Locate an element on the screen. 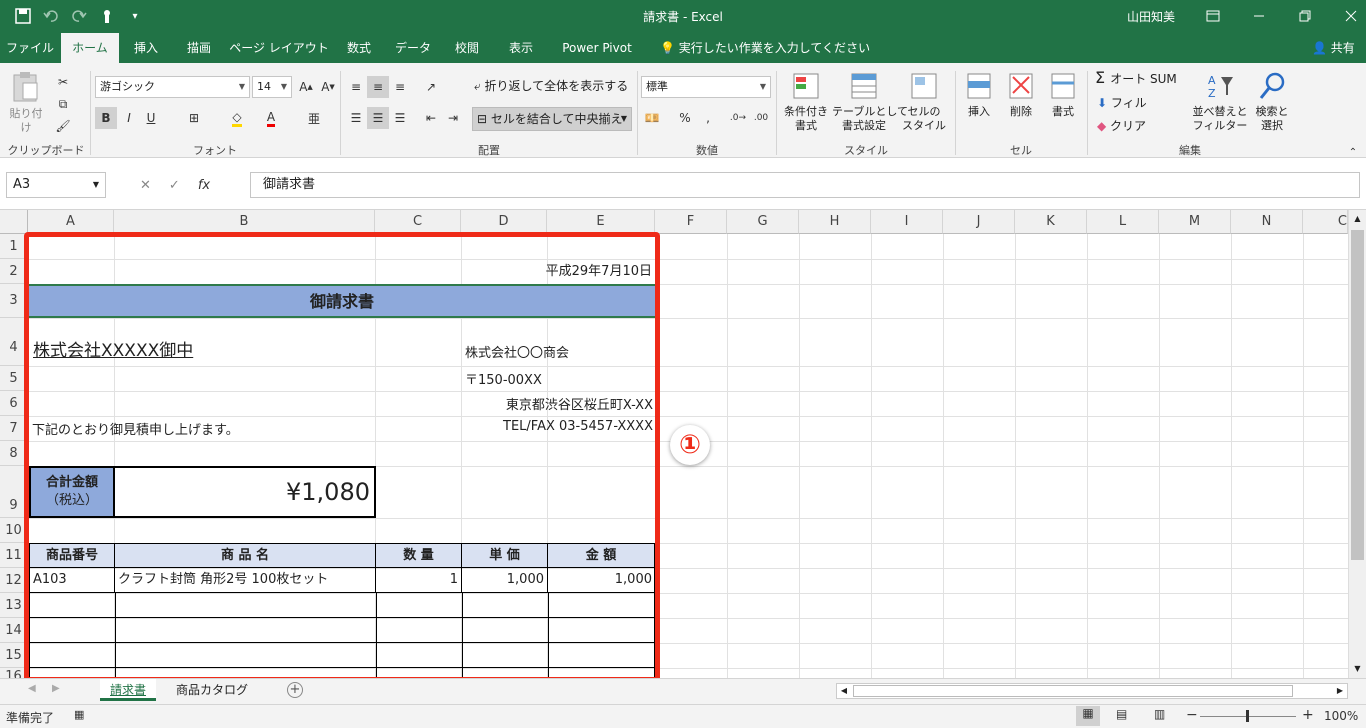  col-header-f: F is located at coordinates (691, 222).